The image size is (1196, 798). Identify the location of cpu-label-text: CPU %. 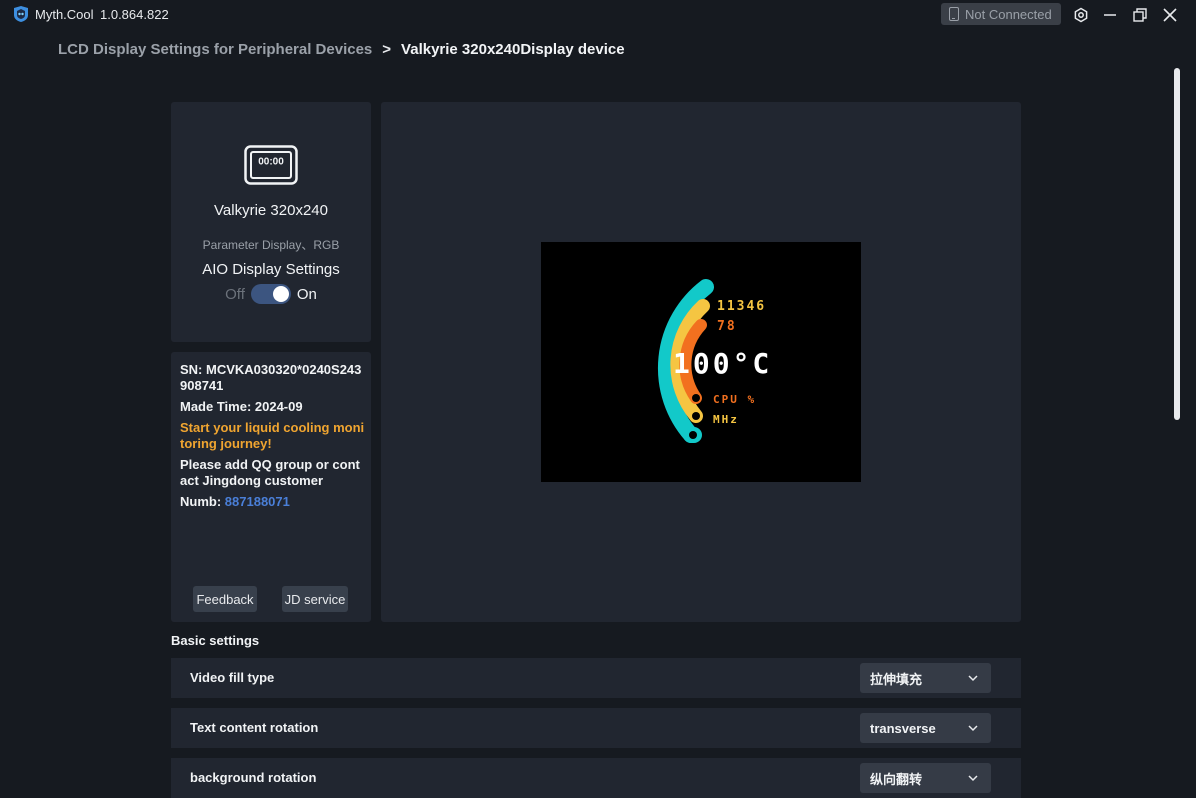
(734, 399).